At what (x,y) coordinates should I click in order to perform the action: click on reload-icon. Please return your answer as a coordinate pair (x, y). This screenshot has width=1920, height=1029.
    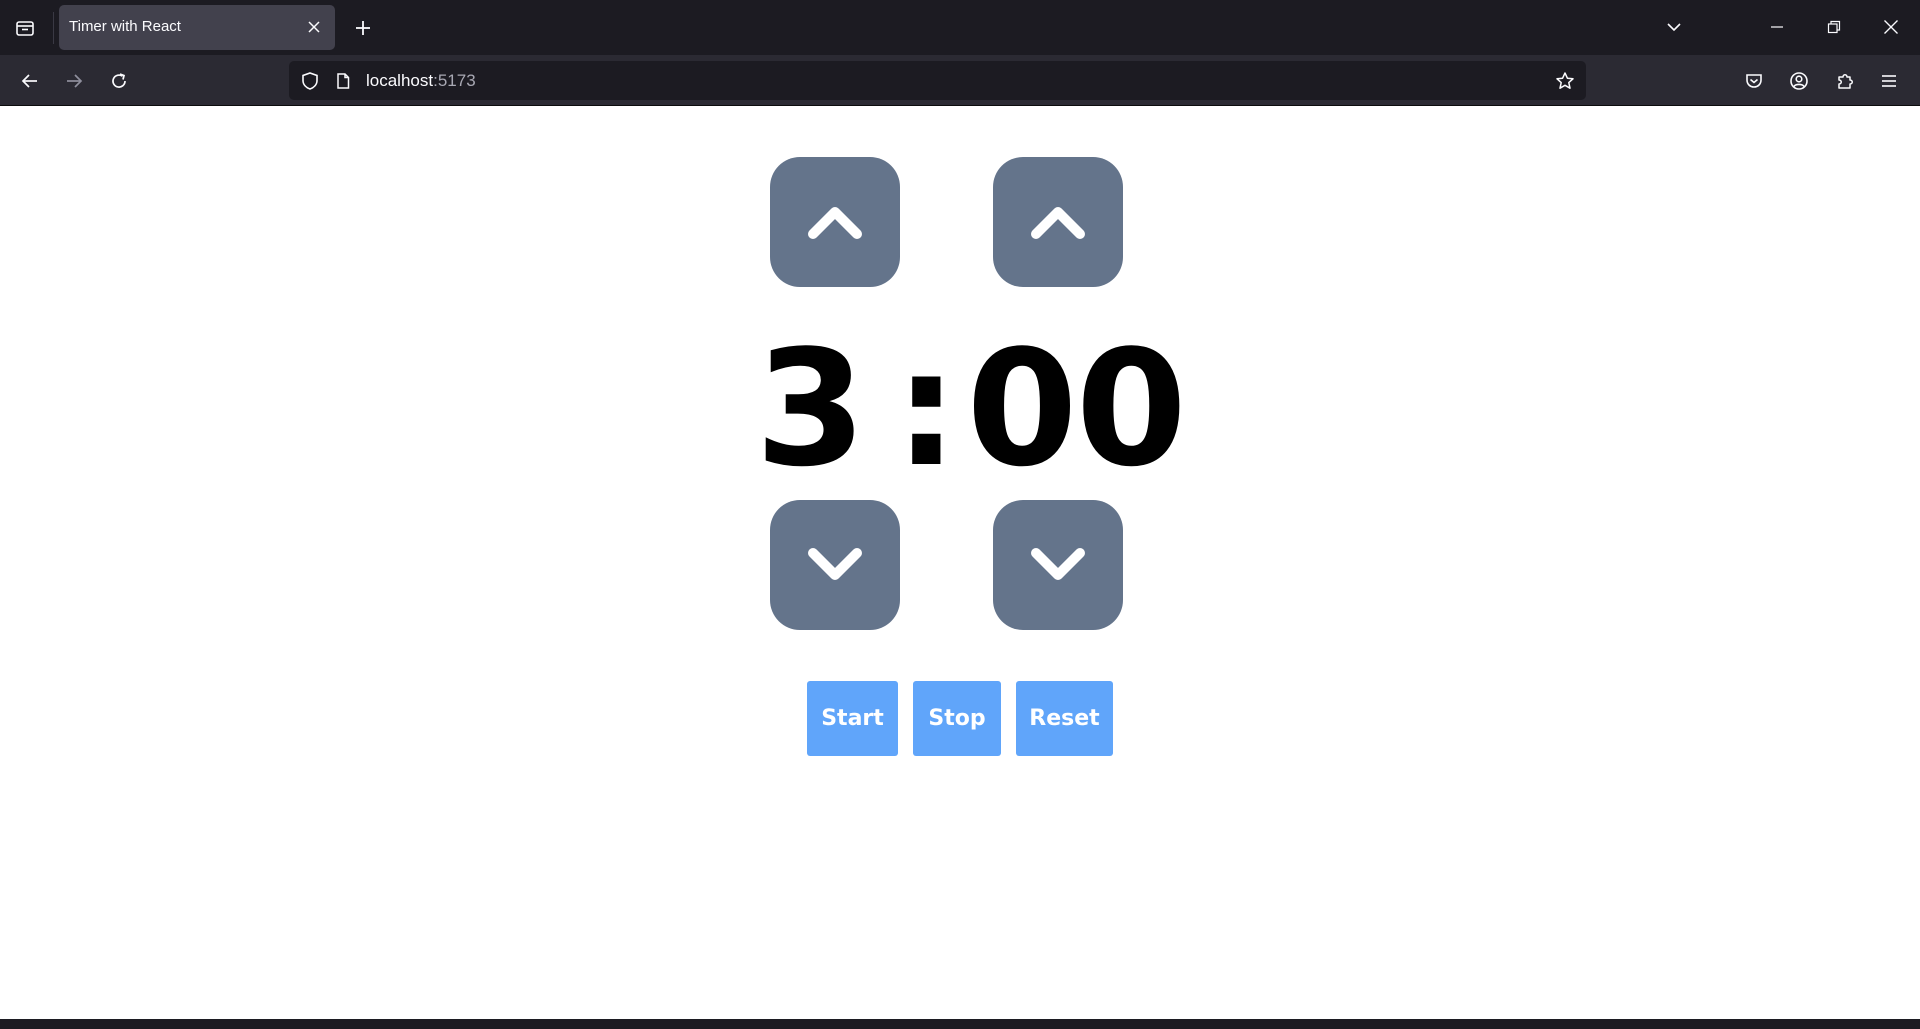
    Looking at the image, I should click on (119, 80).